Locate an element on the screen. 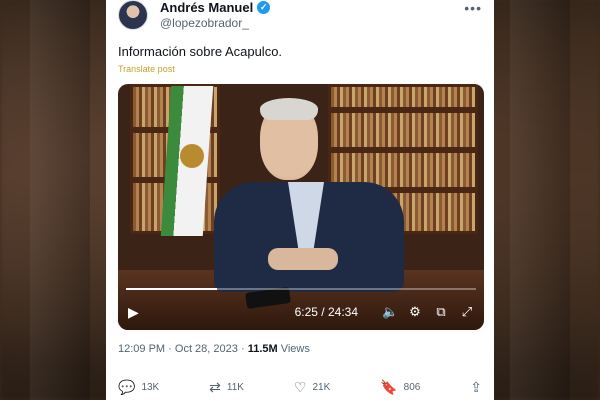  tweet-header: Andrés Manuel ✓ @lopezobrador_ ••• is located at coordinates (300, 17).